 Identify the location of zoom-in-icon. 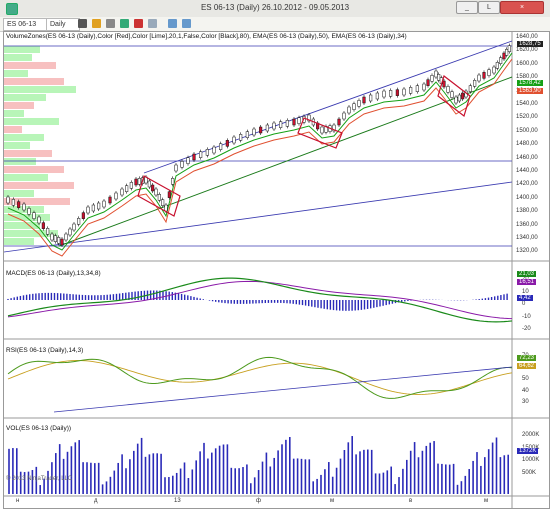
(172, 23).